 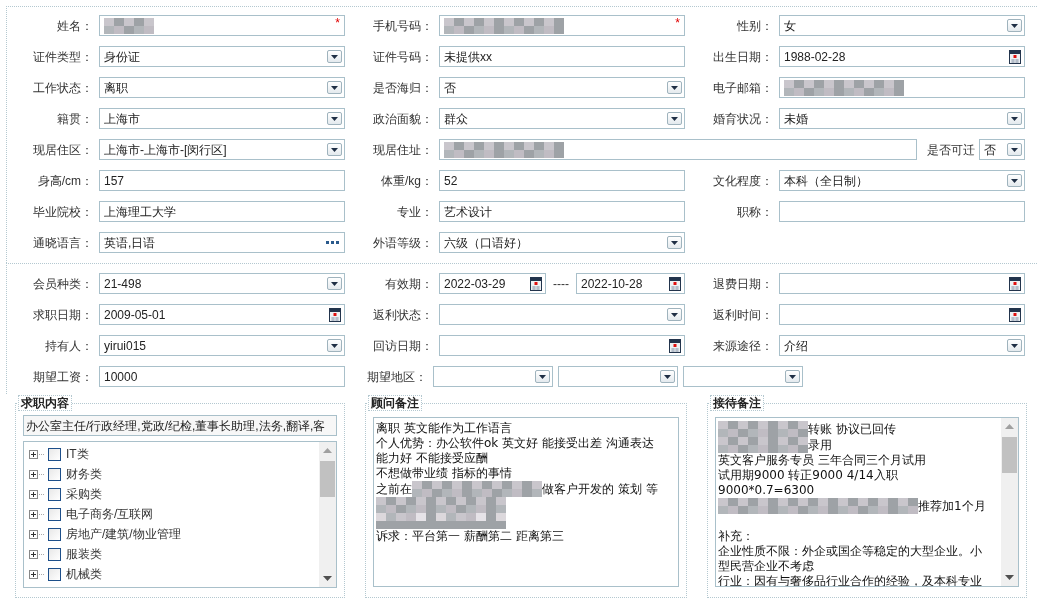 What do you see at coordinates (222, 345) in the screenshot?
I see `select-field: yirui015` at bounding box center [222, 345].